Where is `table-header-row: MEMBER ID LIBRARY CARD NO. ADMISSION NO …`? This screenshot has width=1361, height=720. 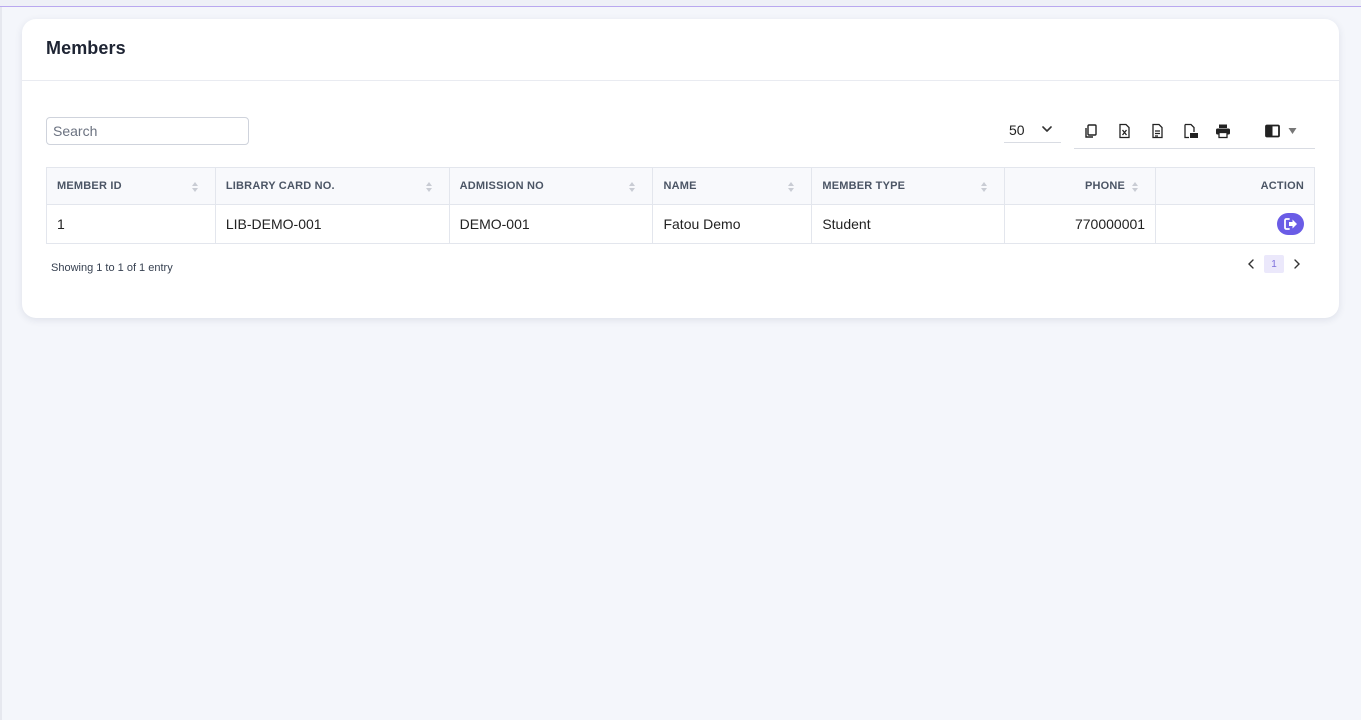 table-header-row: MEMBER ID LIBRARY CARD NO. ADMISSION NO … is located at coordinates (680, 186).